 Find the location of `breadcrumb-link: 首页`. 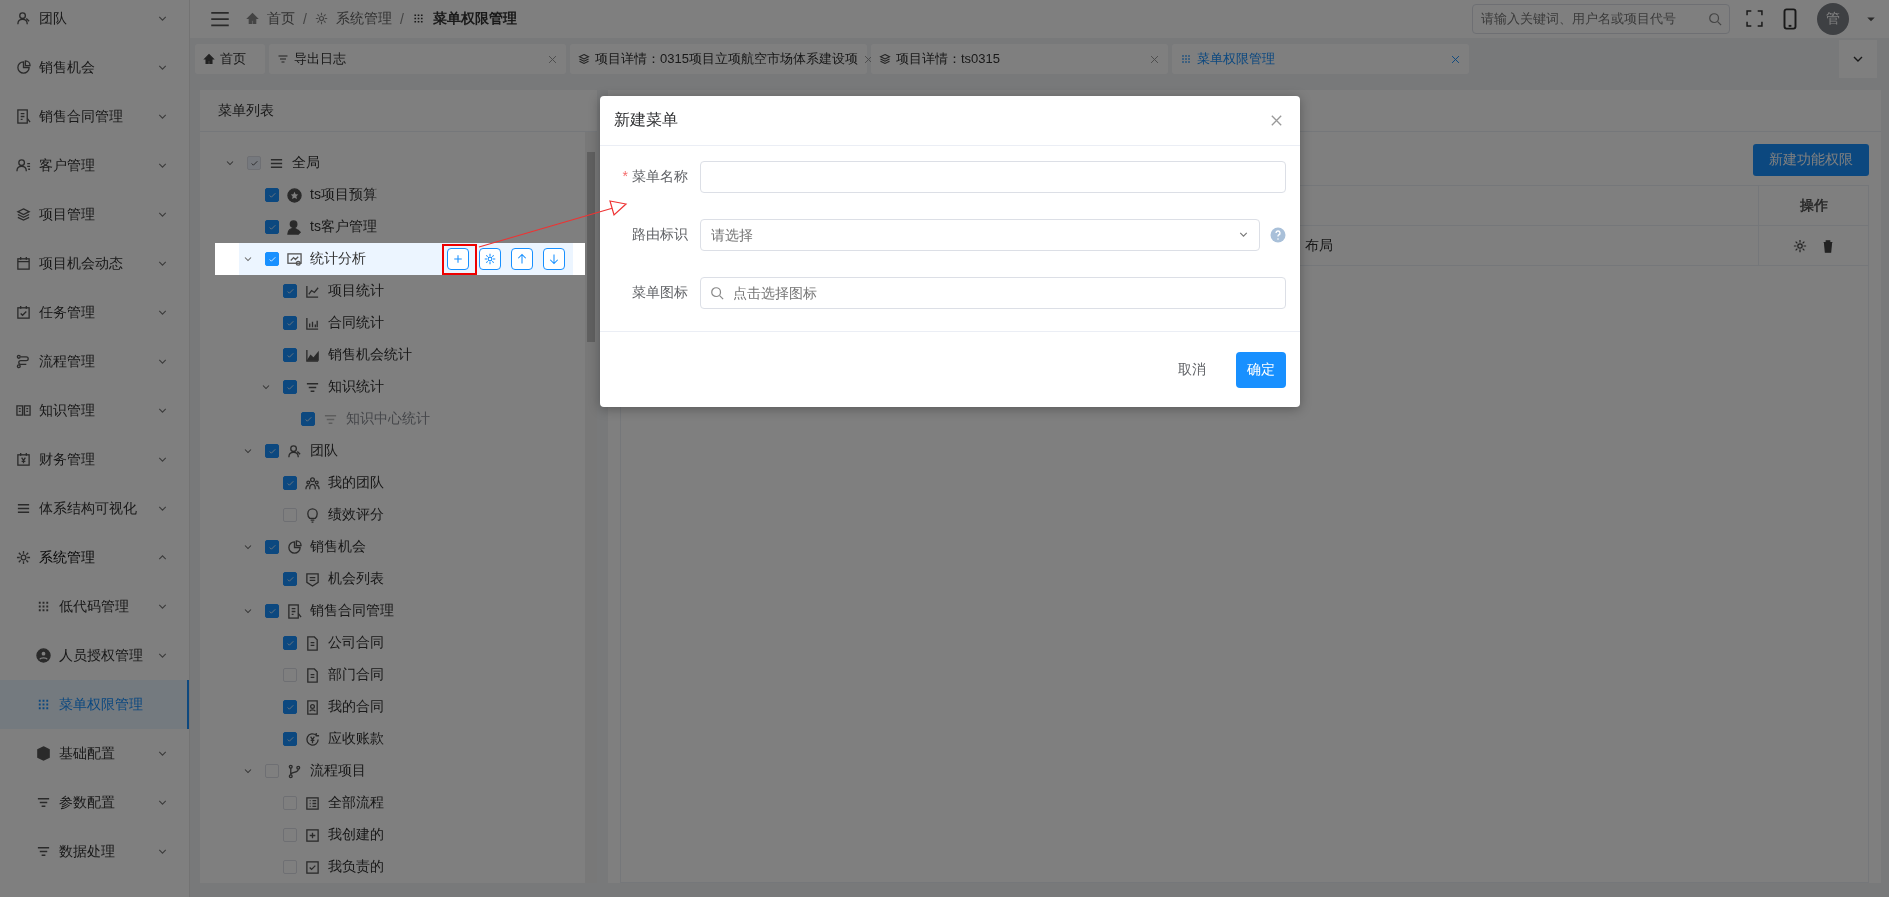

breadcrumb-link: 首页 is located at coordinates (281, 18).